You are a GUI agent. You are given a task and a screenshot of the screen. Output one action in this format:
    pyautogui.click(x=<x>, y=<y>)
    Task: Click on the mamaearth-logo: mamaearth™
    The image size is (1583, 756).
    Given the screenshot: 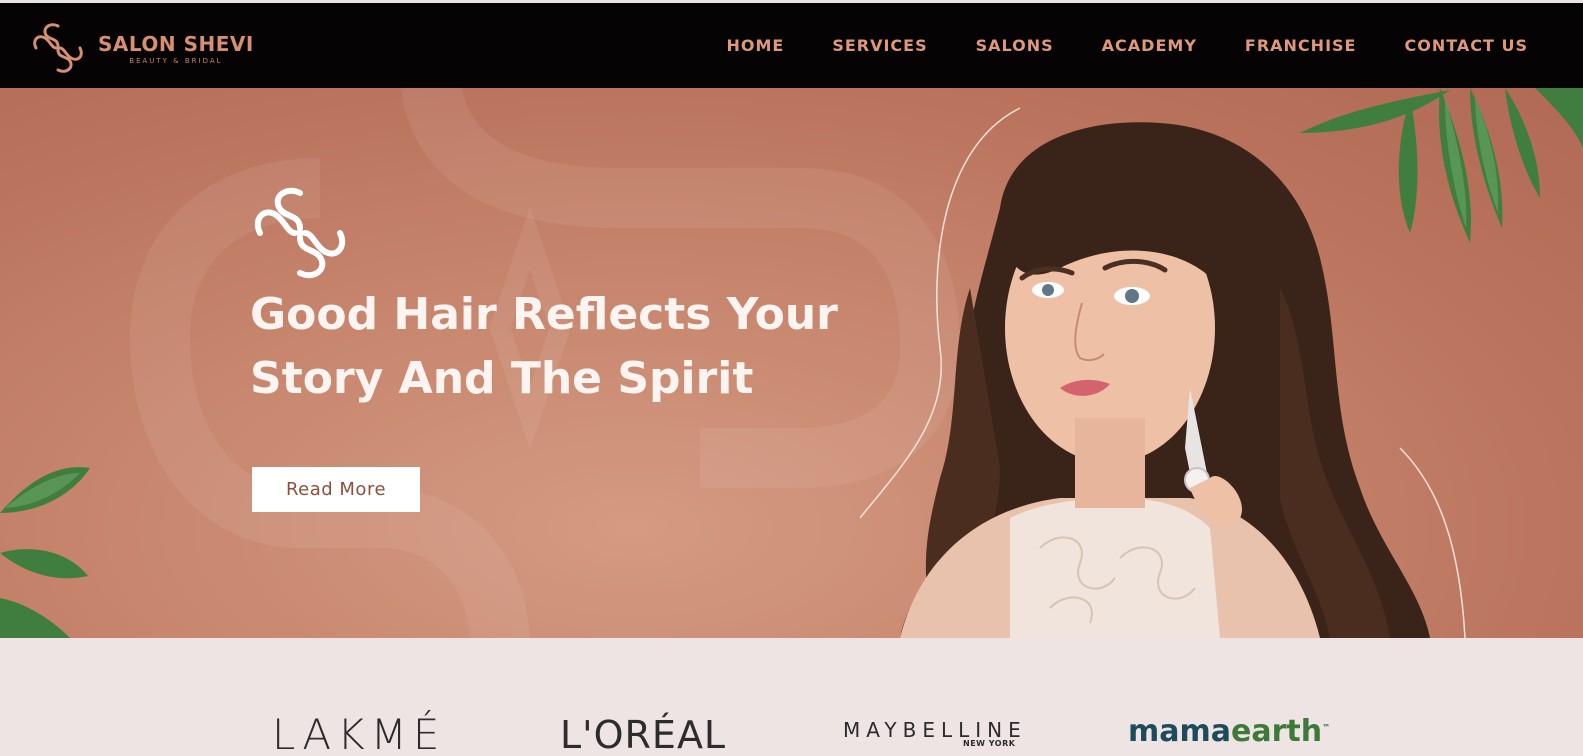 What is the action you would take?
    pyautogui.click(x=1229, y=731)
    